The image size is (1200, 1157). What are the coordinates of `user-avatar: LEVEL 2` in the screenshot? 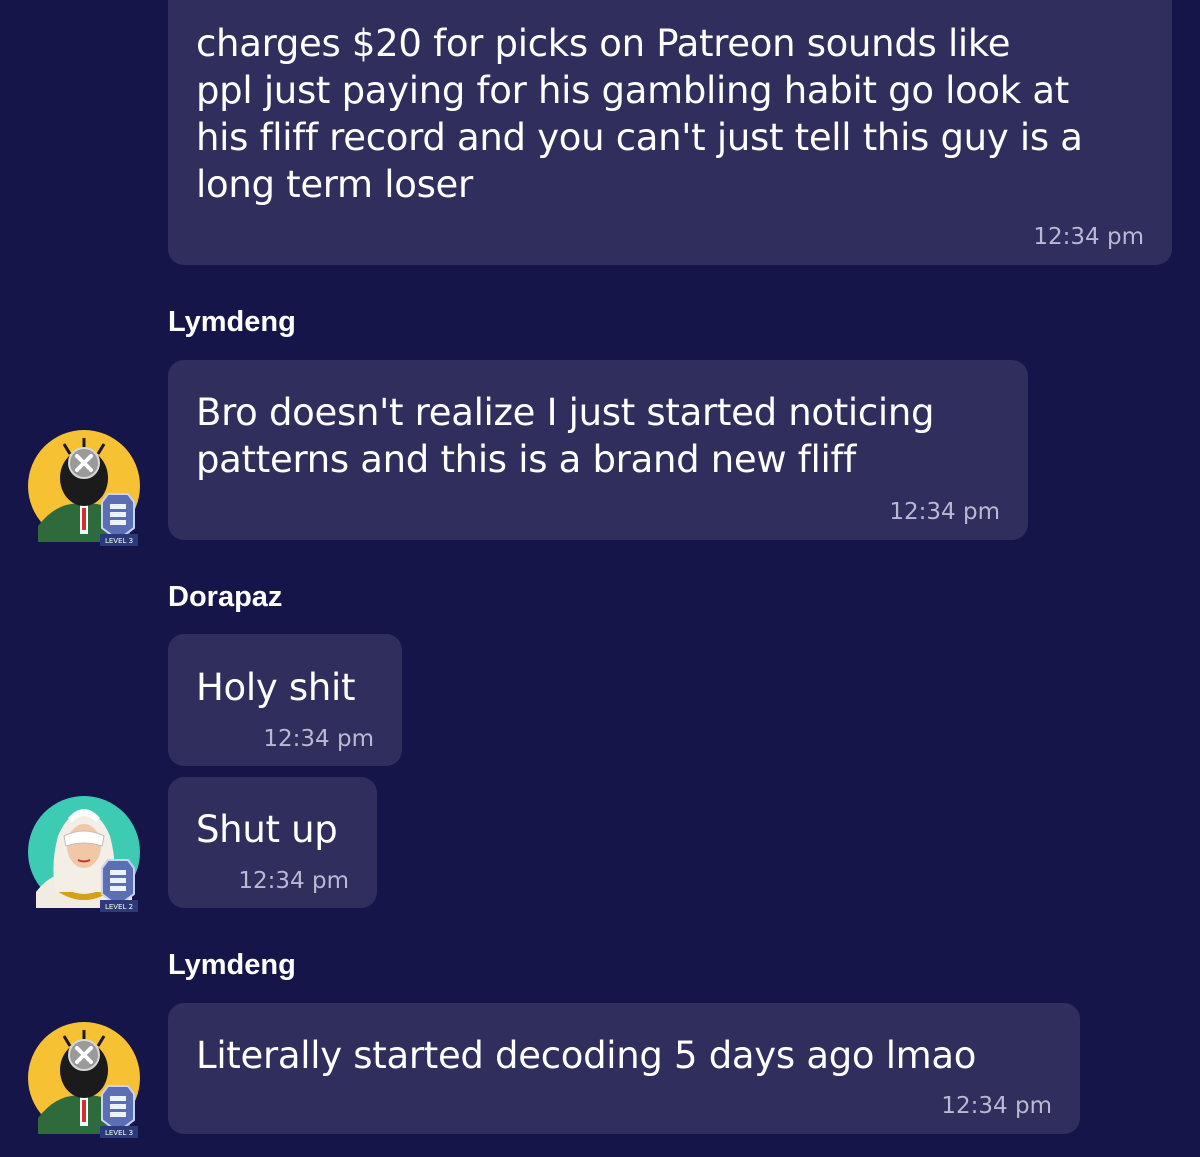 It's located at (84, 854).